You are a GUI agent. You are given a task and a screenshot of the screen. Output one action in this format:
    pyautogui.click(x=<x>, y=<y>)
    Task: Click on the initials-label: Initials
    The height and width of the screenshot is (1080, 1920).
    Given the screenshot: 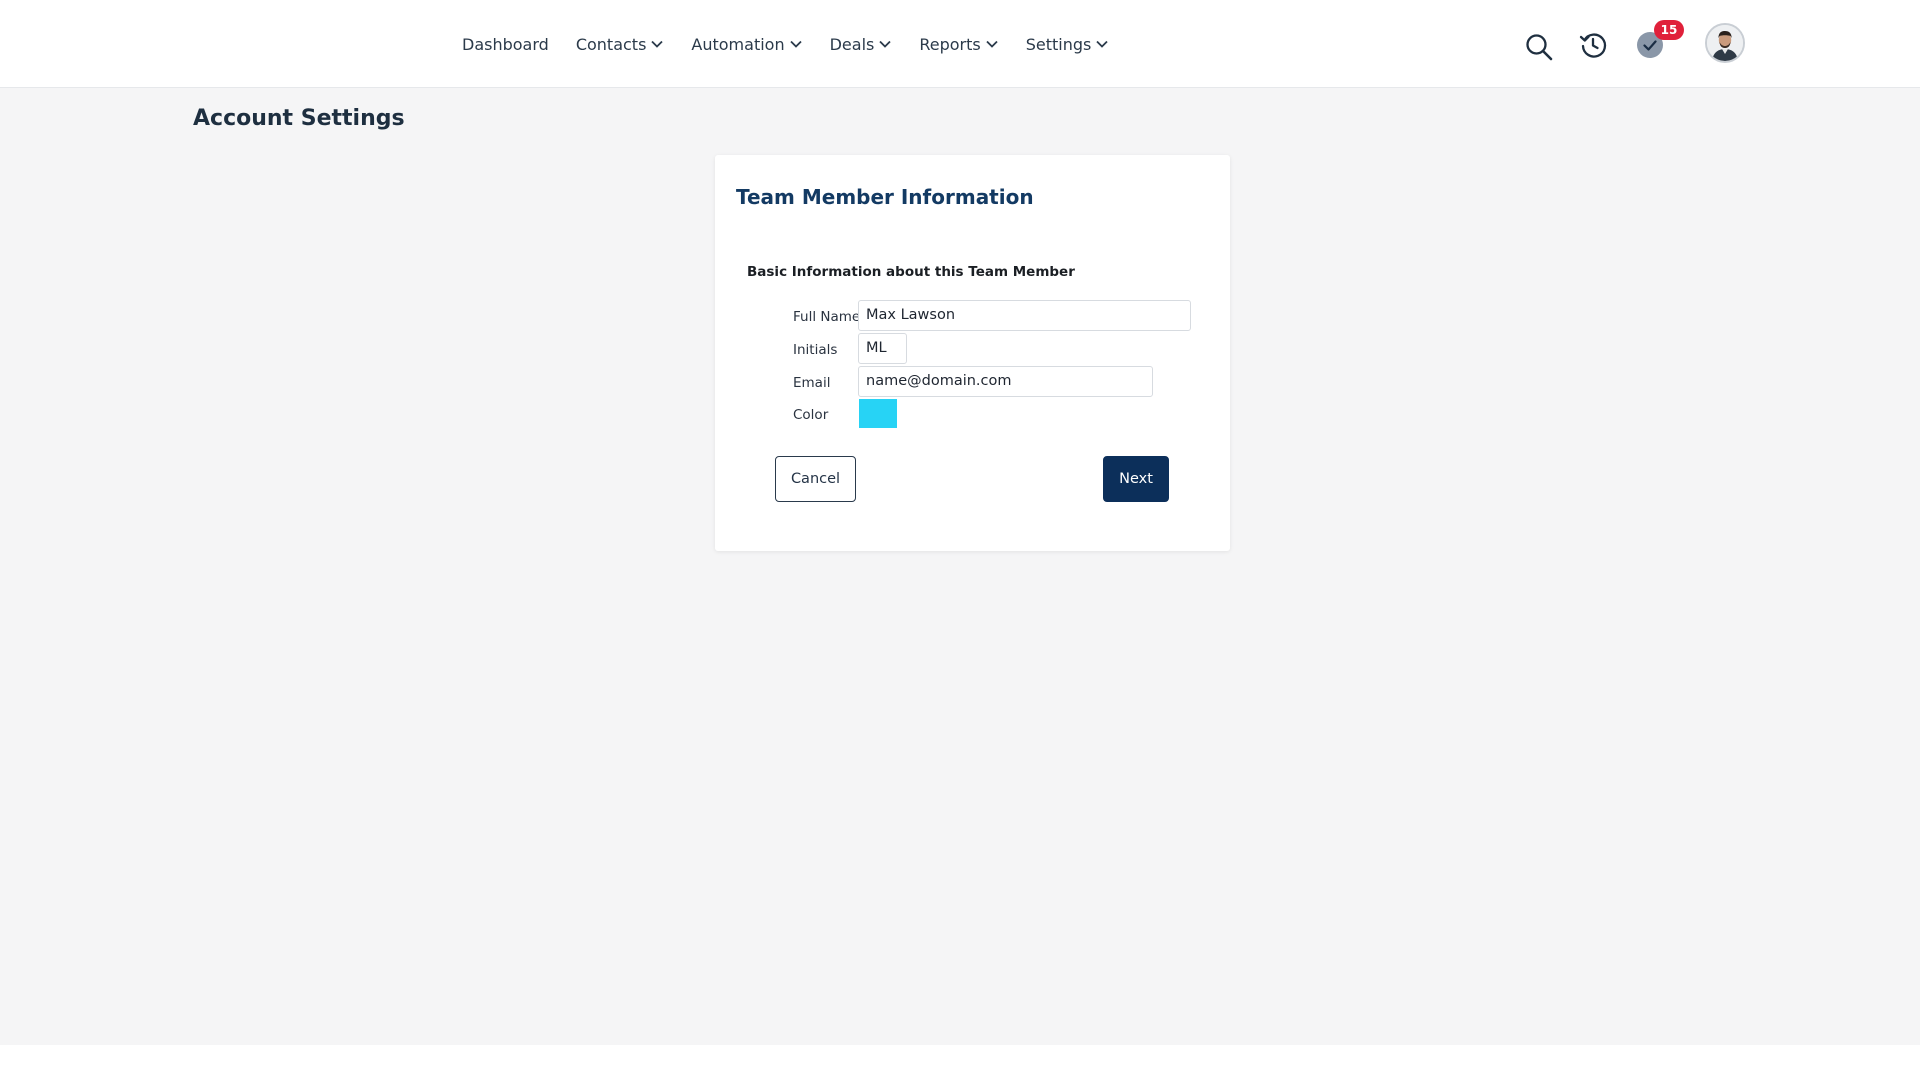 What is the action you would take?
    pyautogui.click(x=815, y=350)
    